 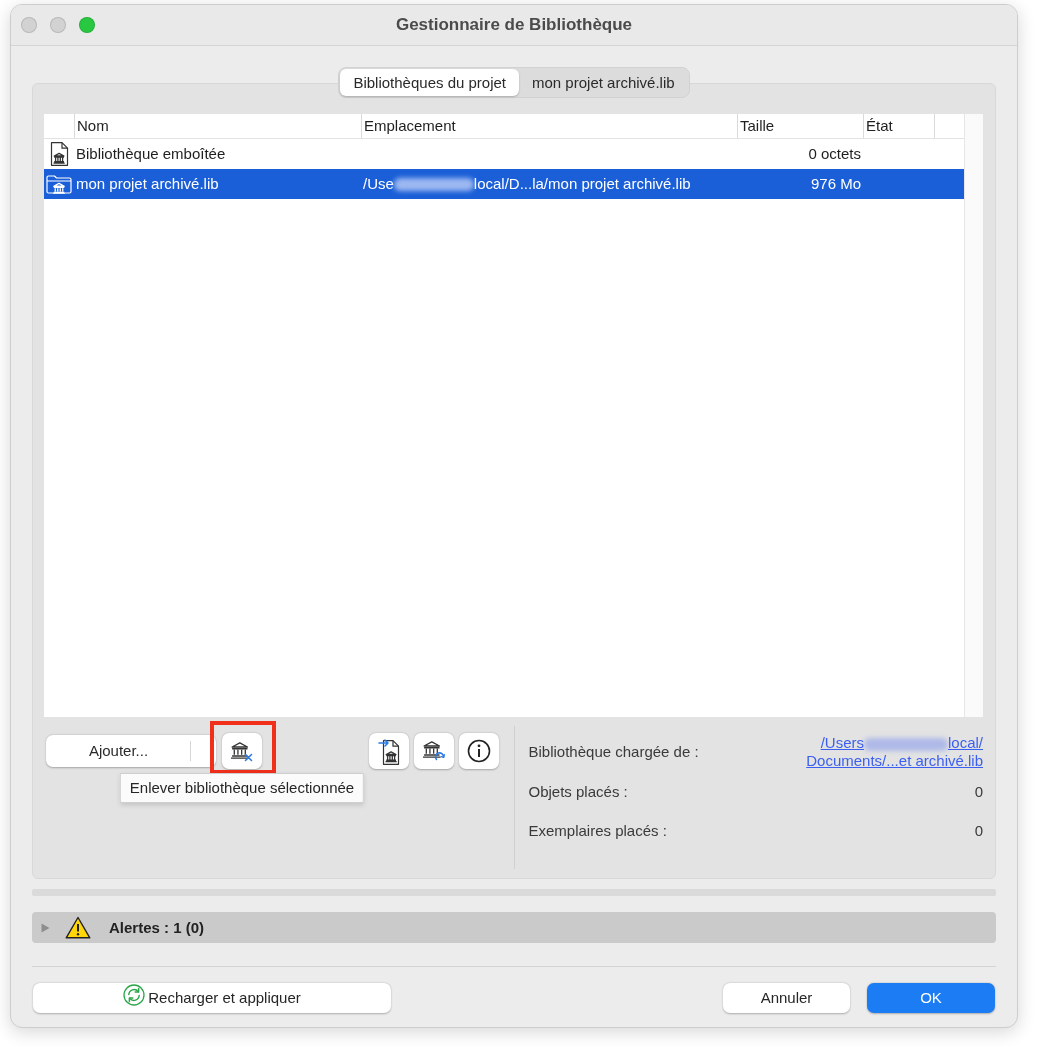 What do you see at coordinates (429, 82) in the screenshot?
I see `tab: Bibliothèques du projet` at bounding box center [429, 82].